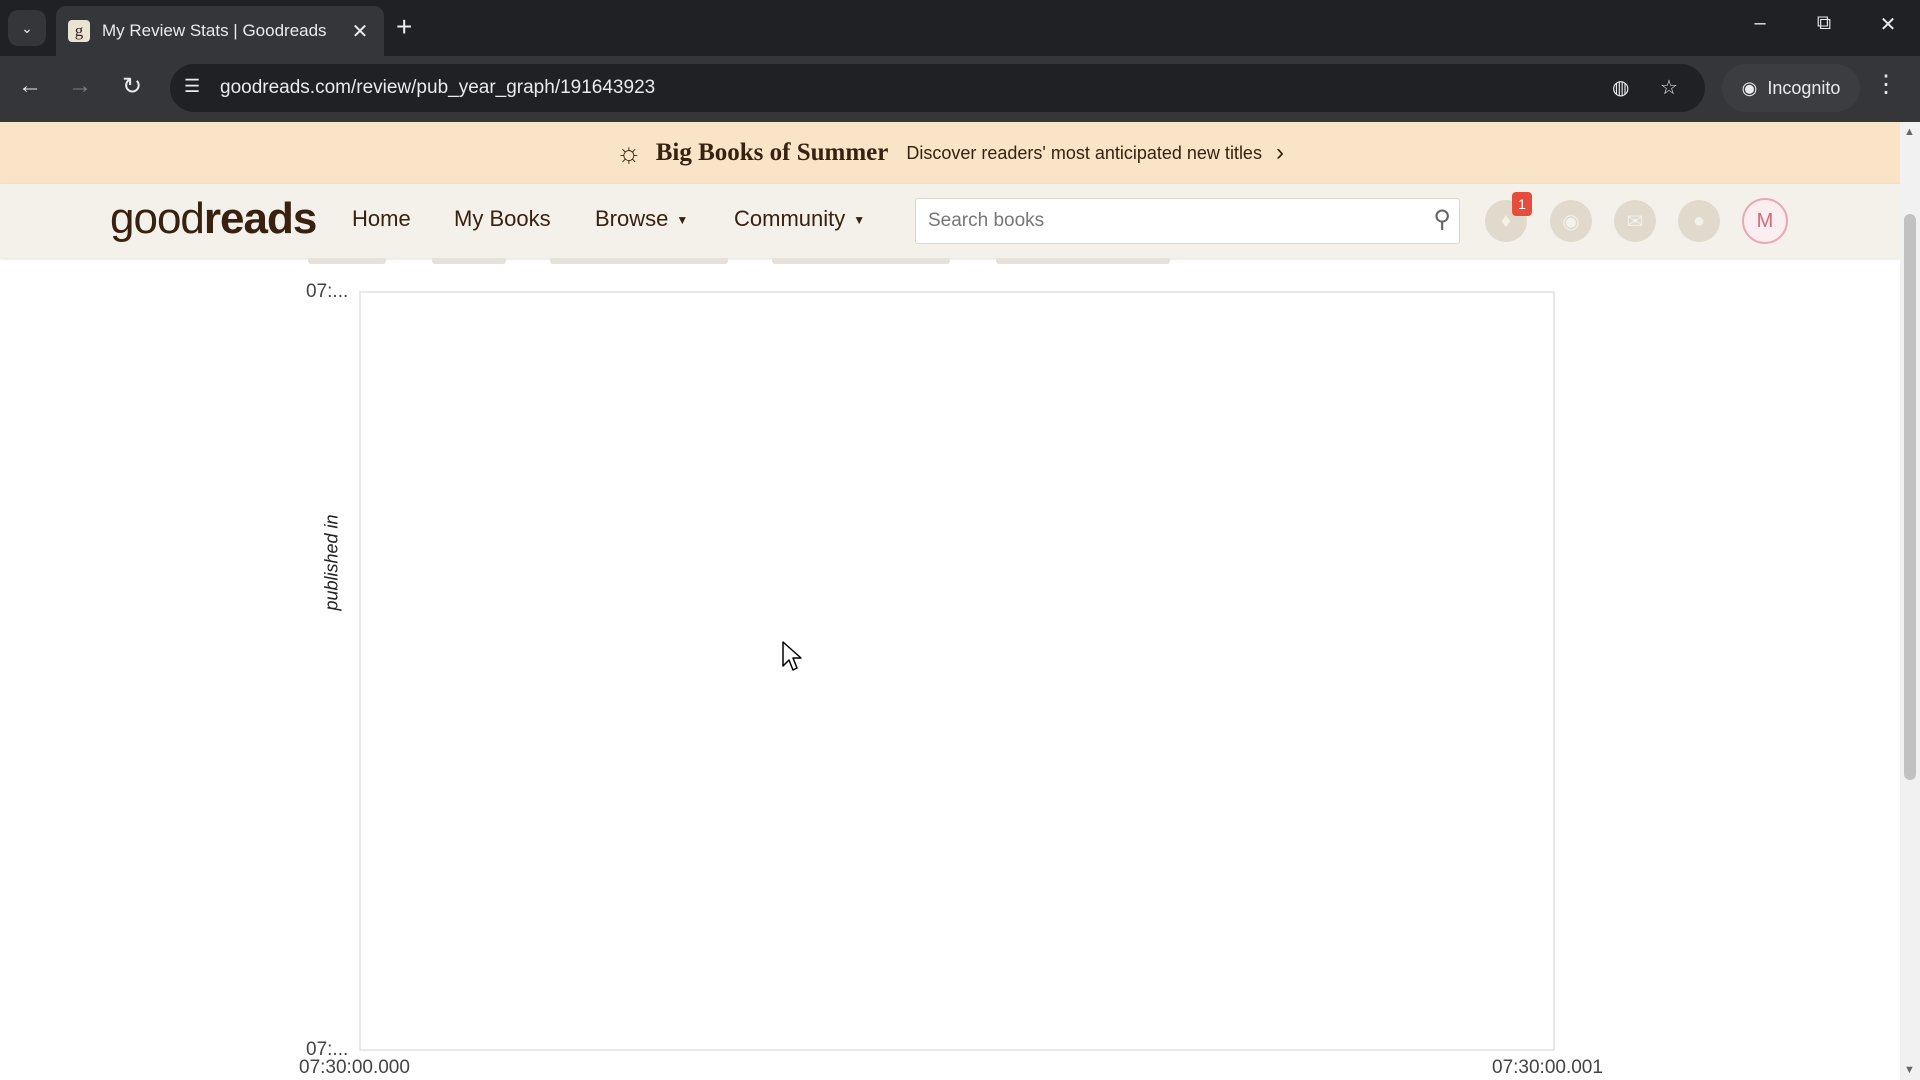 Image resolution: width=1920 pixels, height=1080 pixels. Describe the element at coordinates (792, 656) in the screenshot. I see `mouse-cursor-icon` at that location.